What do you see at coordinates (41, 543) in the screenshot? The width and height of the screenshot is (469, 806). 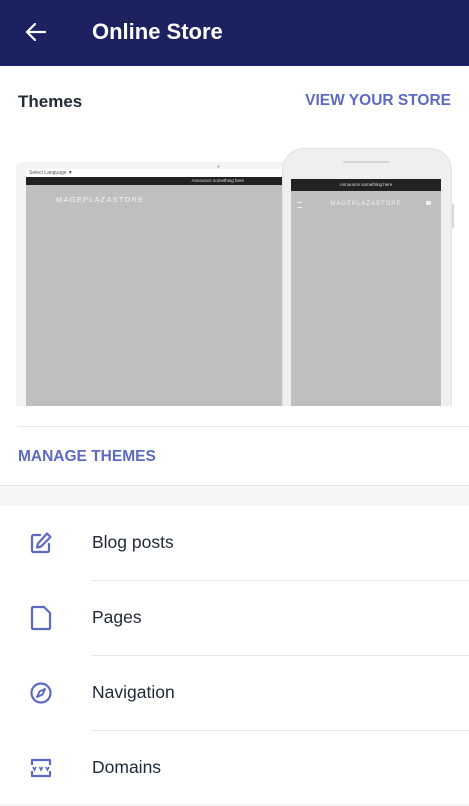 I see `edit-pencil-icon` at bounding box center [41, 543].